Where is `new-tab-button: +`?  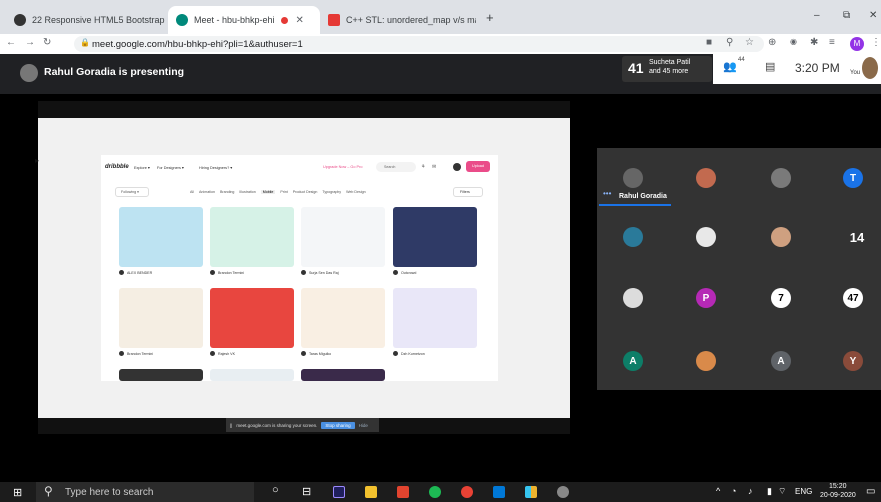 new-tab-button: + is located at coordinates (490, 17).